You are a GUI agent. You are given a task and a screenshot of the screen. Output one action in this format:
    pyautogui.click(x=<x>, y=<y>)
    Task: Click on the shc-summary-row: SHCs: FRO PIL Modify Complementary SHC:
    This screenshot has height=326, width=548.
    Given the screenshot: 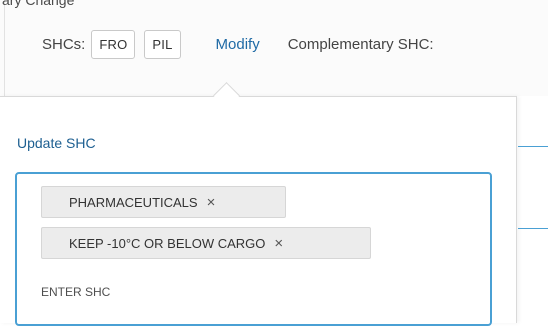 What is the action you would take?
    pyautogui.click(x=238, y=44)
    